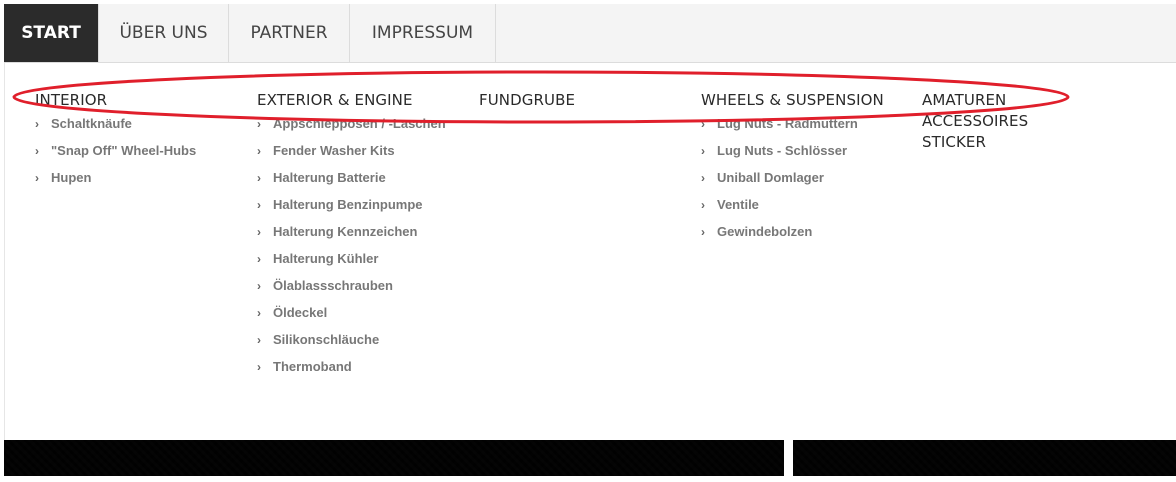 Image resolution: width=1176 pixels, height=482 pixels. I want to click on menu-item: › Gewindebolzen, so click(792, 239).